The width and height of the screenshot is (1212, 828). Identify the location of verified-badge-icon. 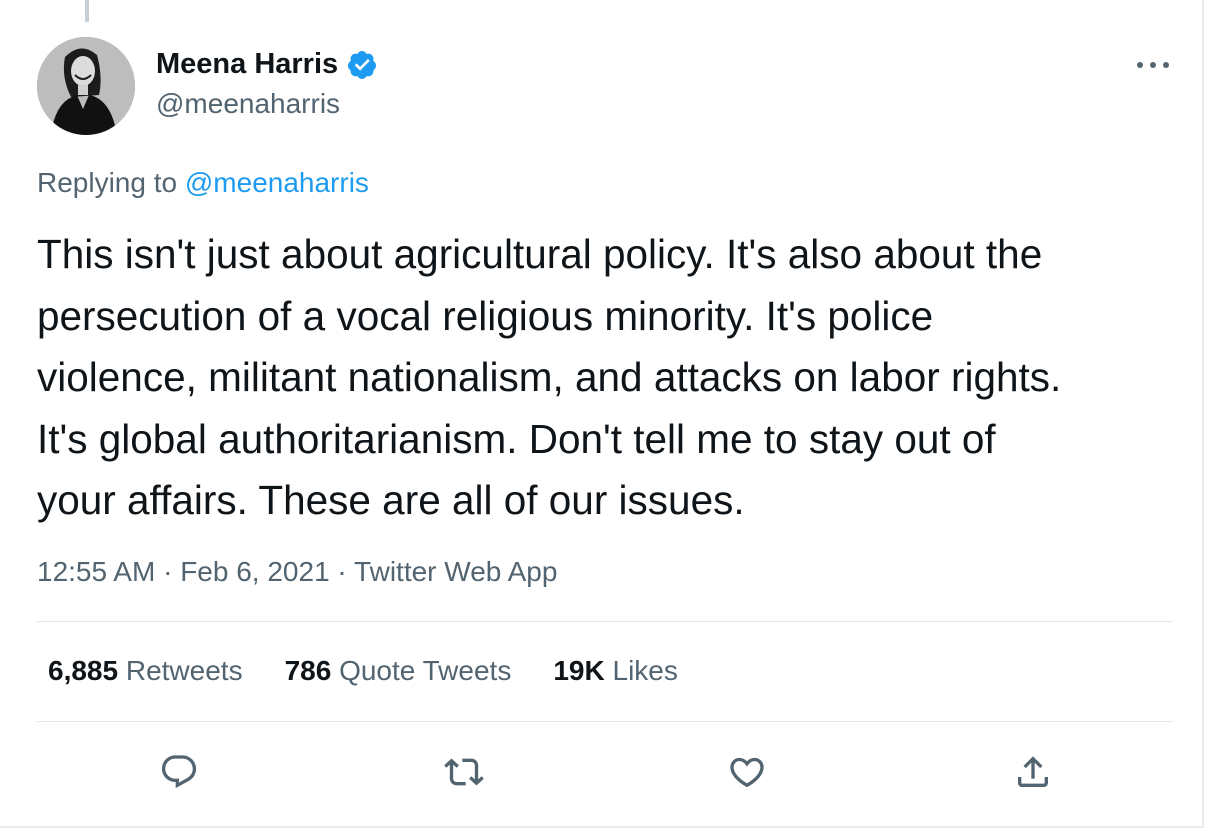
(362, 64).